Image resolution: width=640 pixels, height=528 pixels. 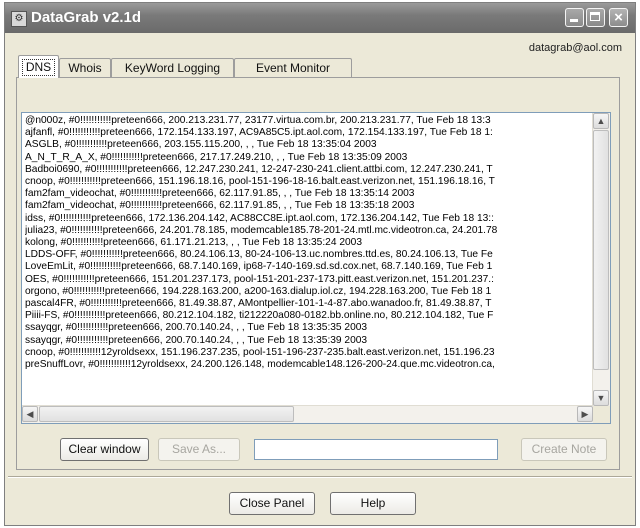 What do you see at coordinates (575, 48) in the screenshot?
I see `contact-email: datagrab@aol.com` at bounding box center [575, 48].